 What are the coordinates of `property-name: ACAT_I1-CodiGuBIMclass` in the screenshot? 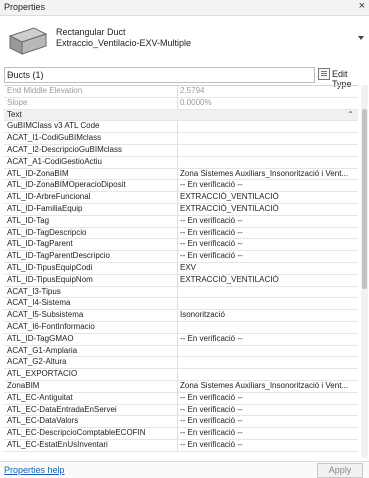 It's located at (54, 138).